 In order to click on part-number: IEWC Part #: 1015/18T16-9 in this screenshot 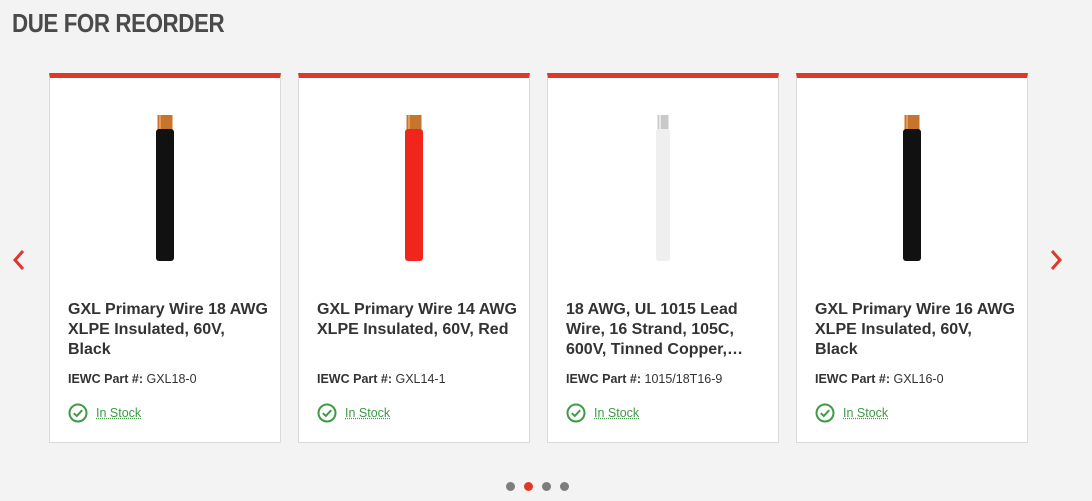, I will do `click(644, 379)`.